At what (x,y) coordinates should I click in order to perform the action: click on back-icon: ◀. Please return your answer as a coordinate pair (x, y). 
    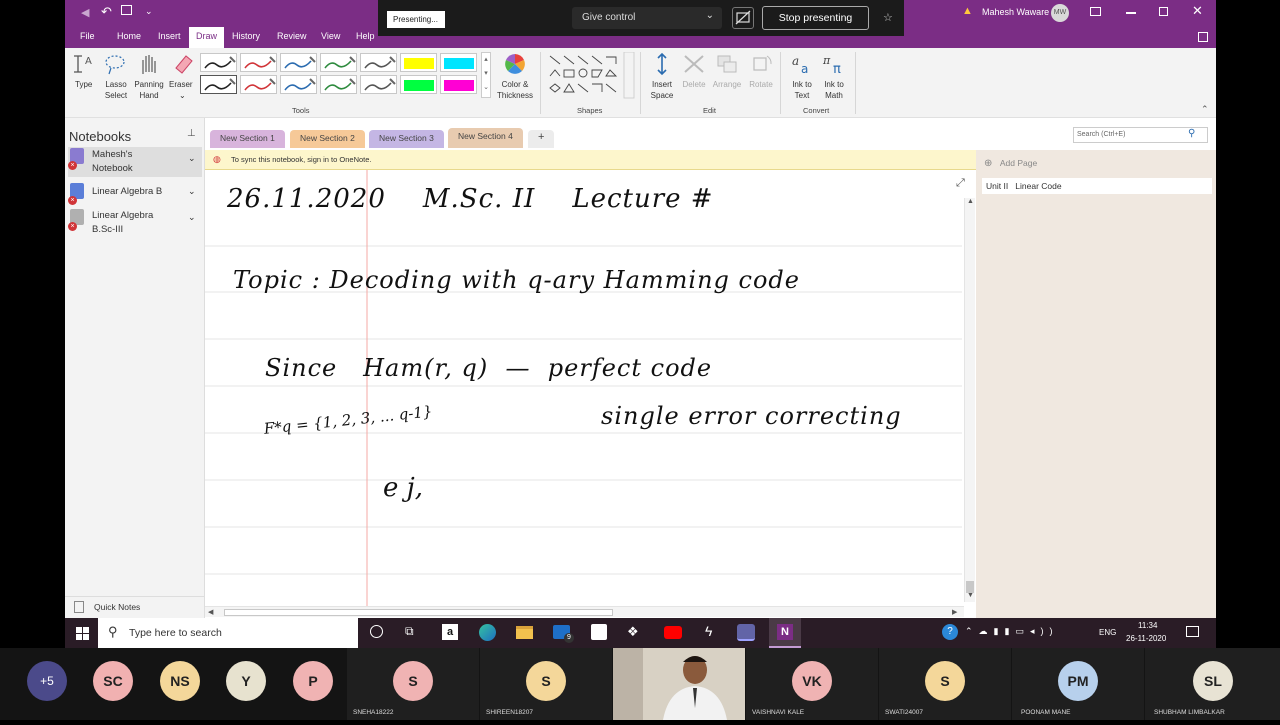
    Looking at the image, I should click on (85, 12).